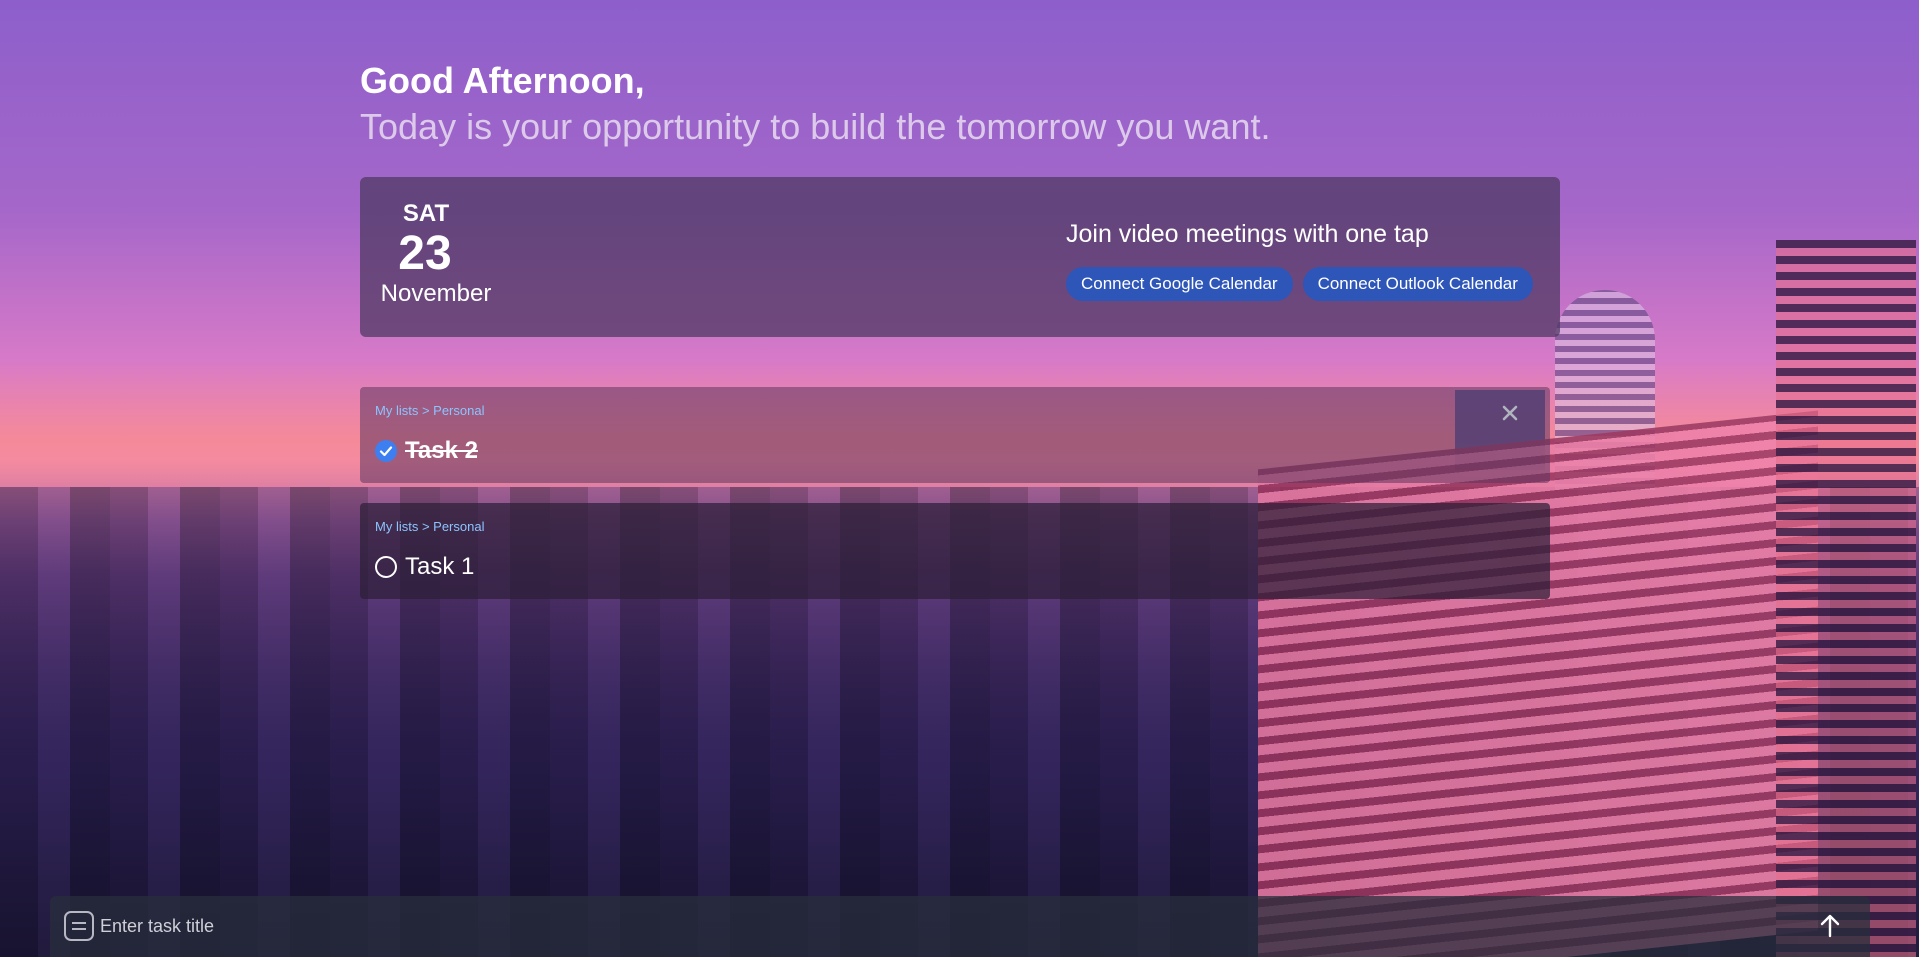 Image resolution: width=1919 pixels, height=957 pixels. What do you see at coordinates (502, 80) in the screenshot?
I see `greeting-title: Good Afternoon,` at bounding box center [502, 80].